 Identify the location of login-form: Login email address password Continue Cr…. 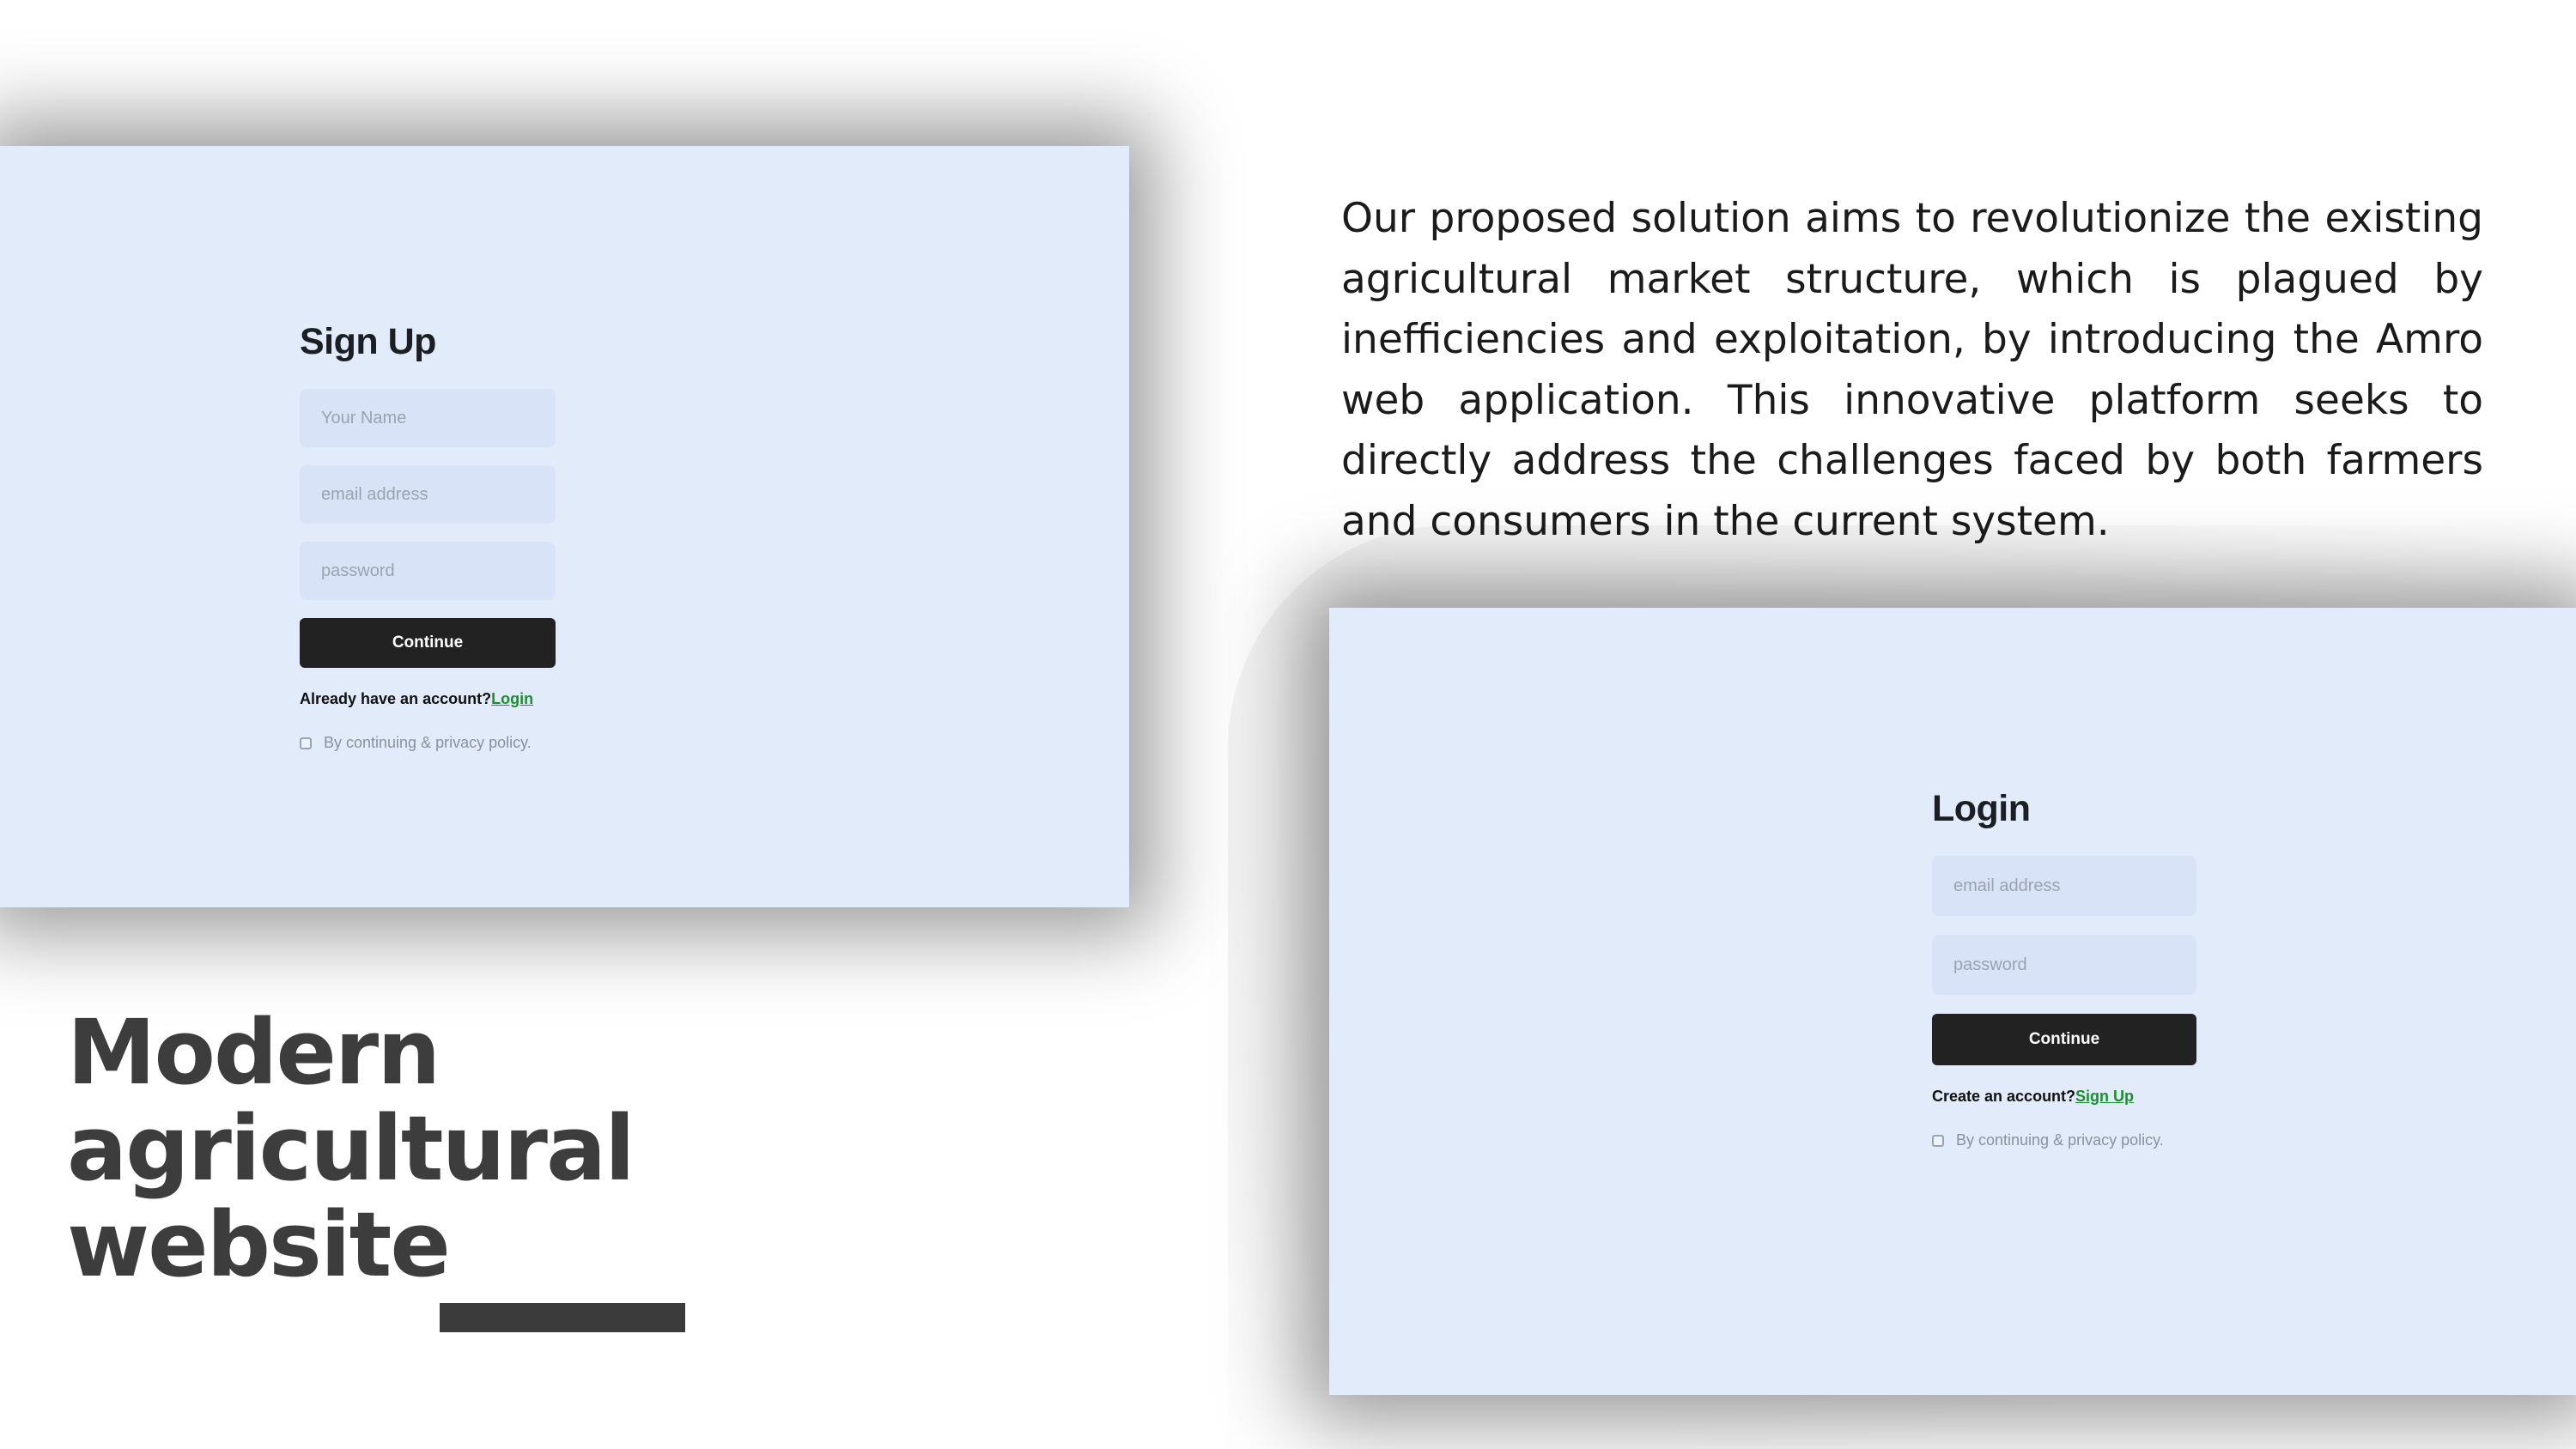
(2064, 969).